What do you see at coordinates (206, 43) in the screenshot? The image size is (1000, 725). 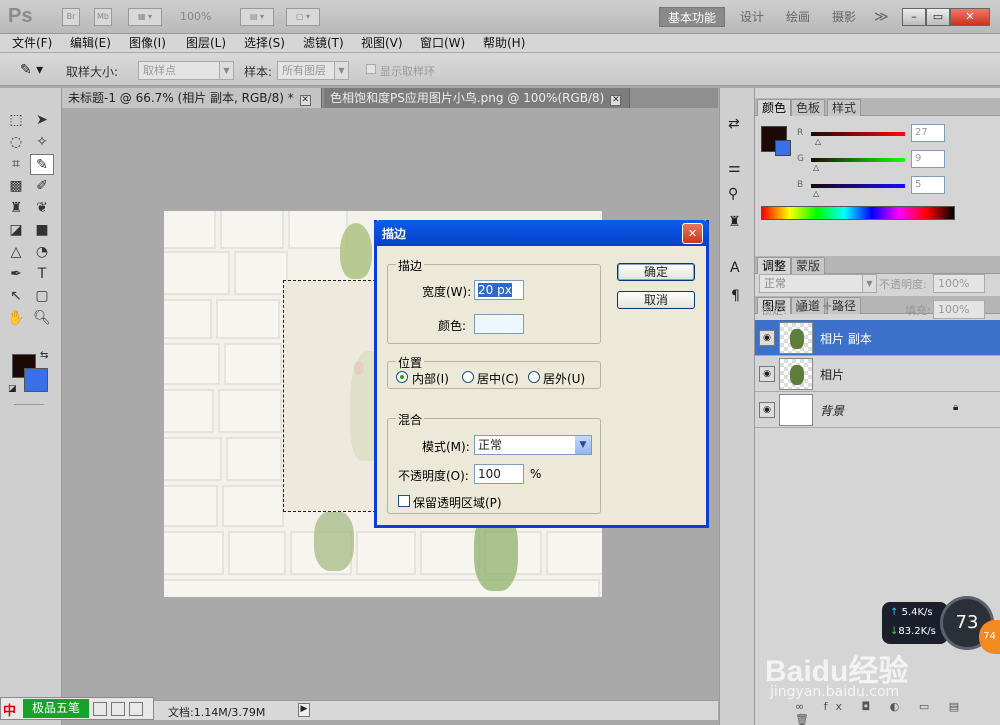 I see `menu-layer: 图层(L)` at bounding box center [206, 43].